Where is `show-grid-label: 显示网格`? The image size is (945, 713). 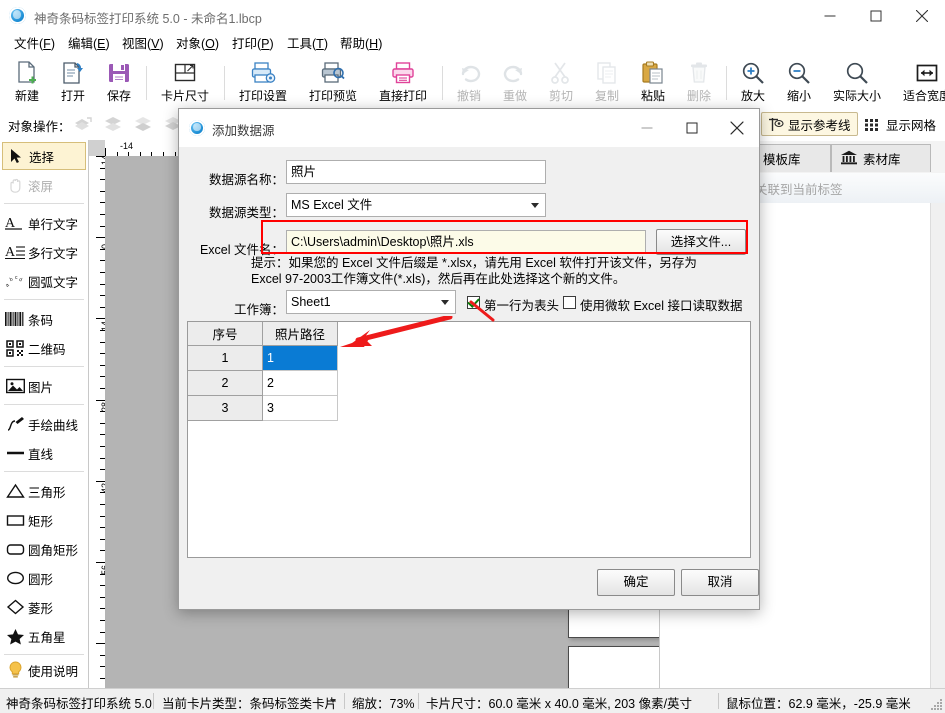 show-grid-label: 显示网格 is located at coordinates (911, 125).